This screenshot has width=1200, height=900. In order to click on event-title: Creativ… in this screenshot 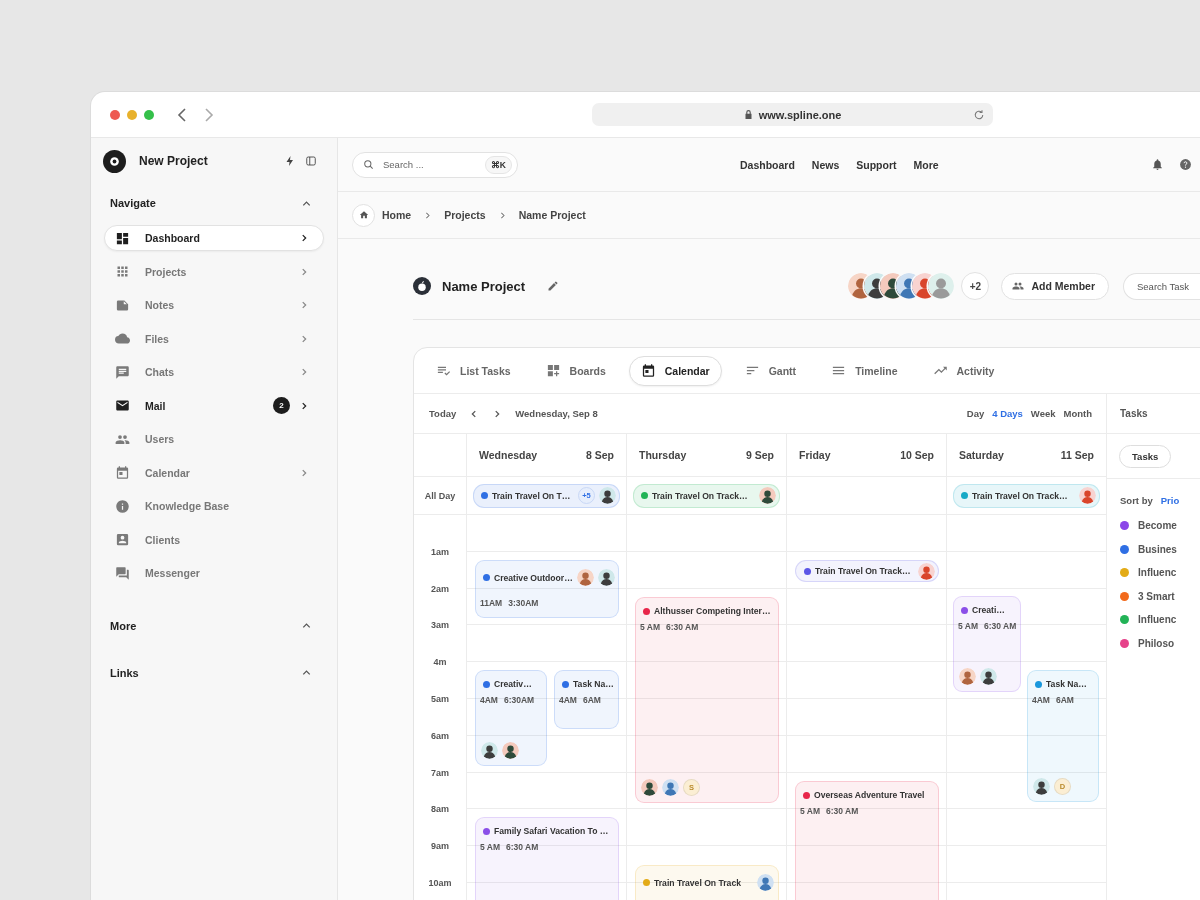, I will do `click(513, 684)`.